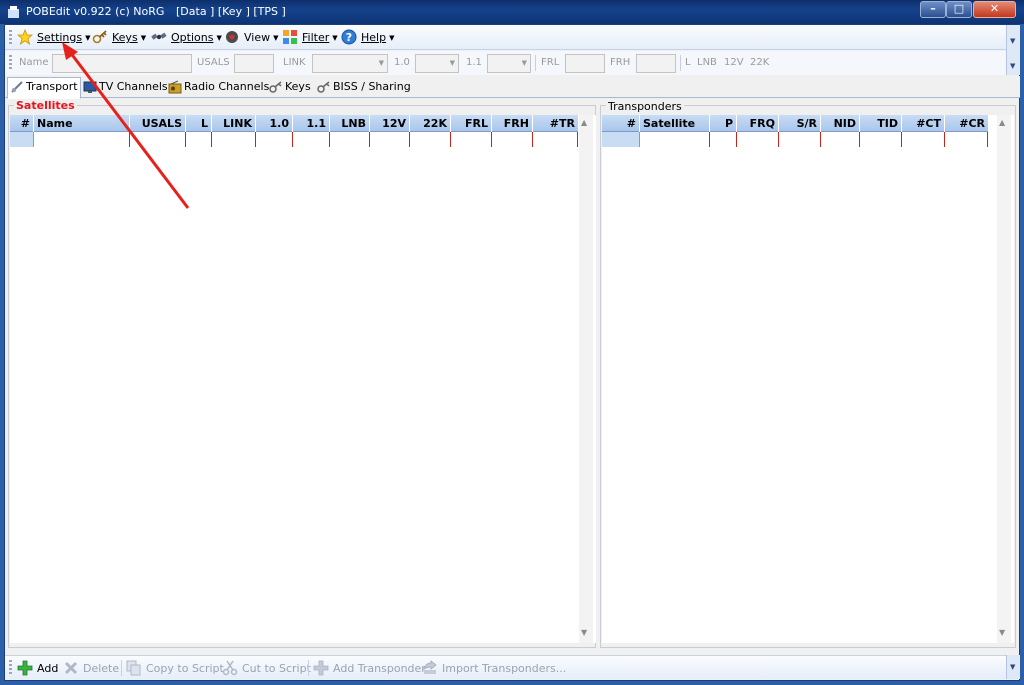  What do you see at coordinates (688, 62) in the screenshot?
I see `l-toggle: L` at bounding box center [688, 62].